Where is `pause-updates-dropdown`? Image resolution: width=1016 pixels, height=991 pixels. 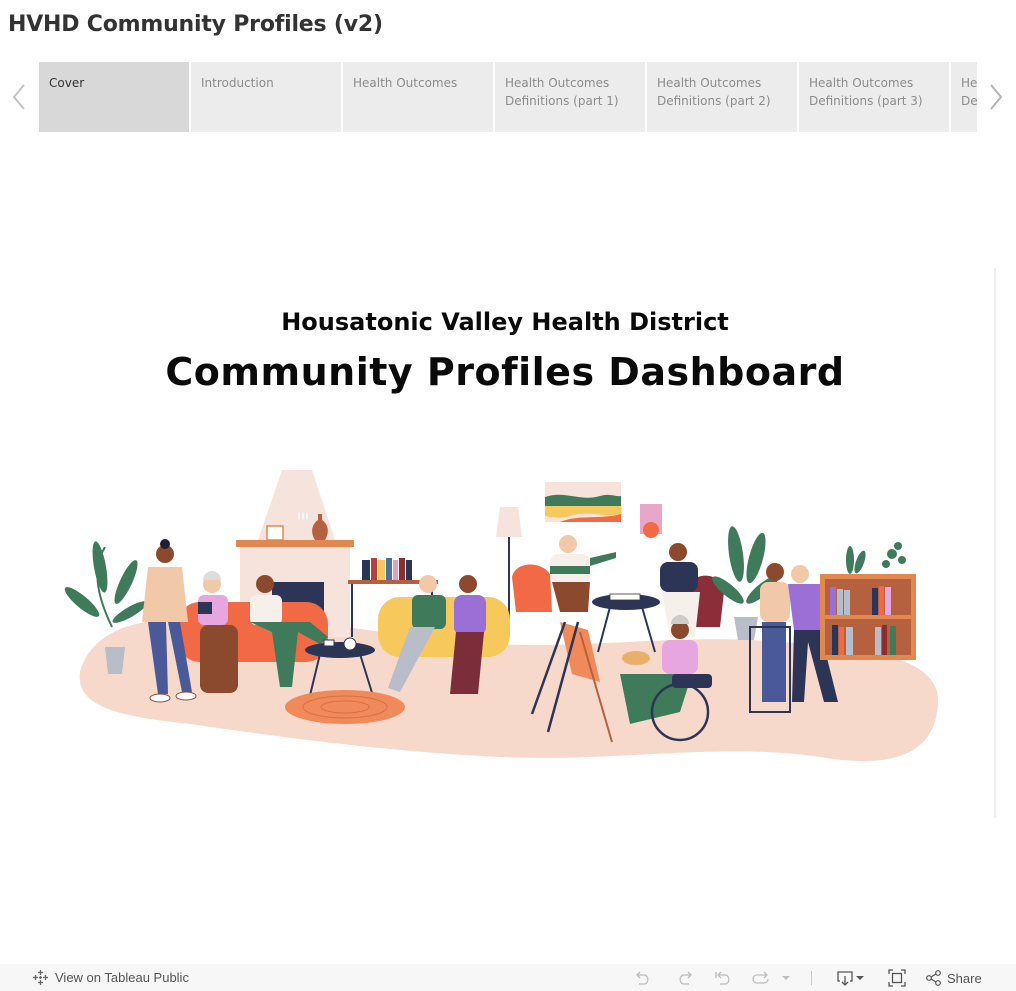
pause-updates-dropdown is located at coordinates (786, 978).